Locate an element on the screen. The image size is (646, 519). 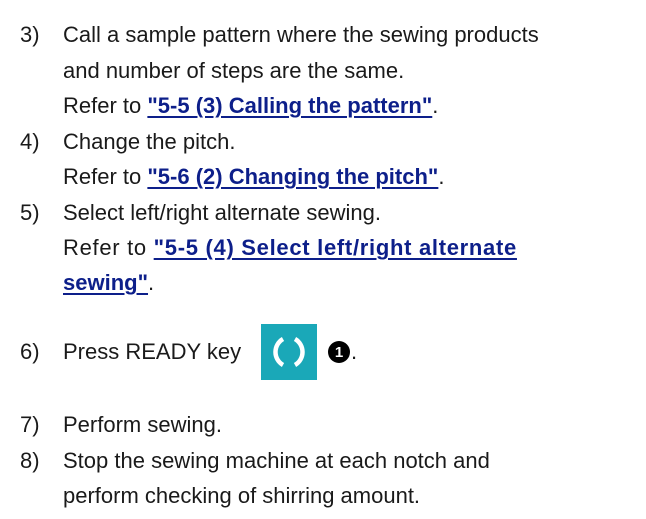
reference-line-continued: sewing". is located at coordinates (108, 283).